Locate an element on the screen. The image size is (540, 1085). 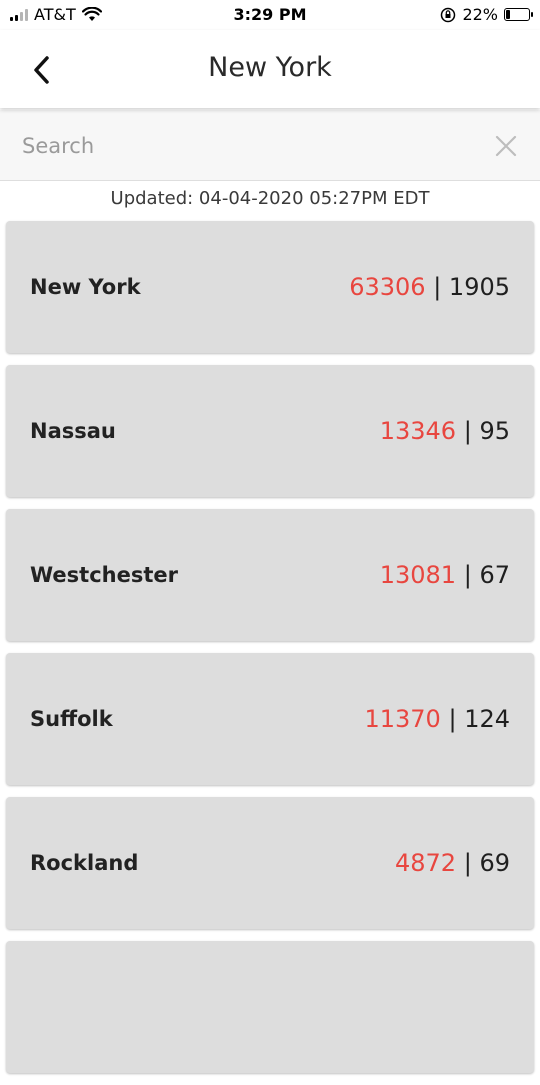
county-stats: 13081 | 67 is located at coordinates (445, 575).